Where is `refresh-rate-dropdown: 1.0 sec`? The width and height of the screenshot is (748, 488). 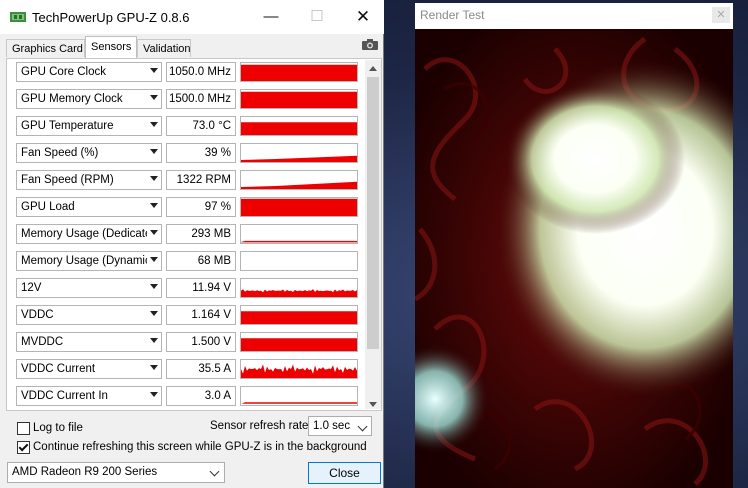
refresh-rate-dropdown: 1.0 sec is located at coordinates (340, 426).